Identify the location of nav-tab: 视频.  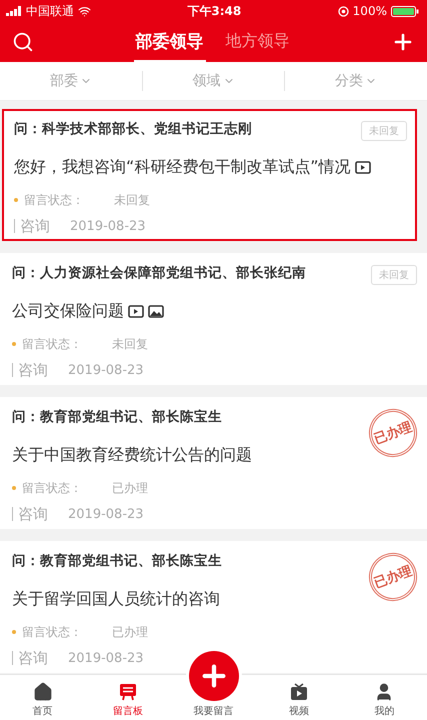
(299, 697).